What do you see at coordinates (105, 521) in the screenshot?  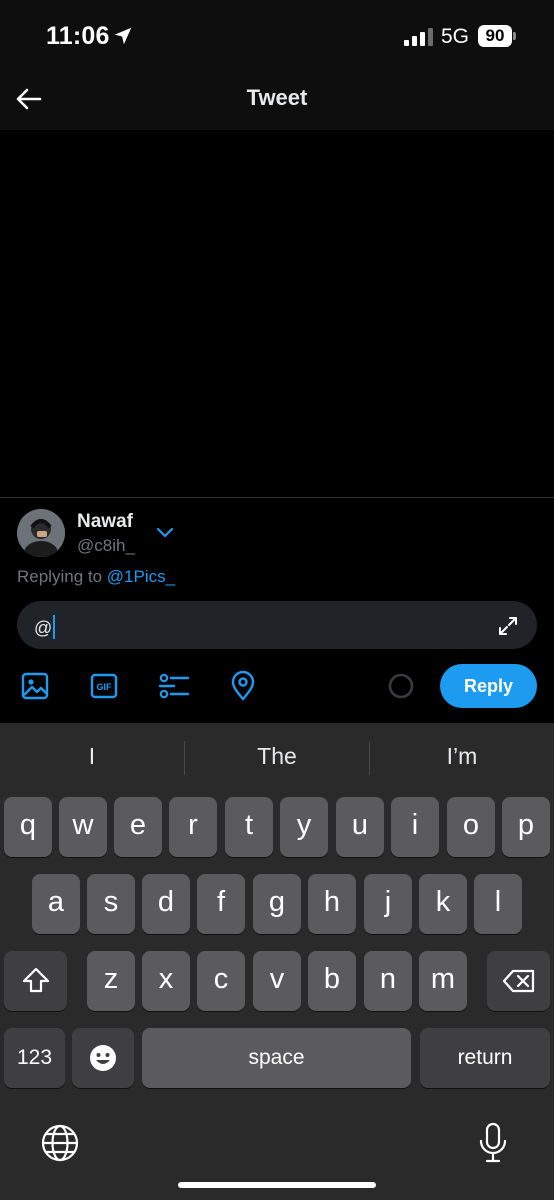 I see `user-name: Nawaf` at bounding box center [105, 521].